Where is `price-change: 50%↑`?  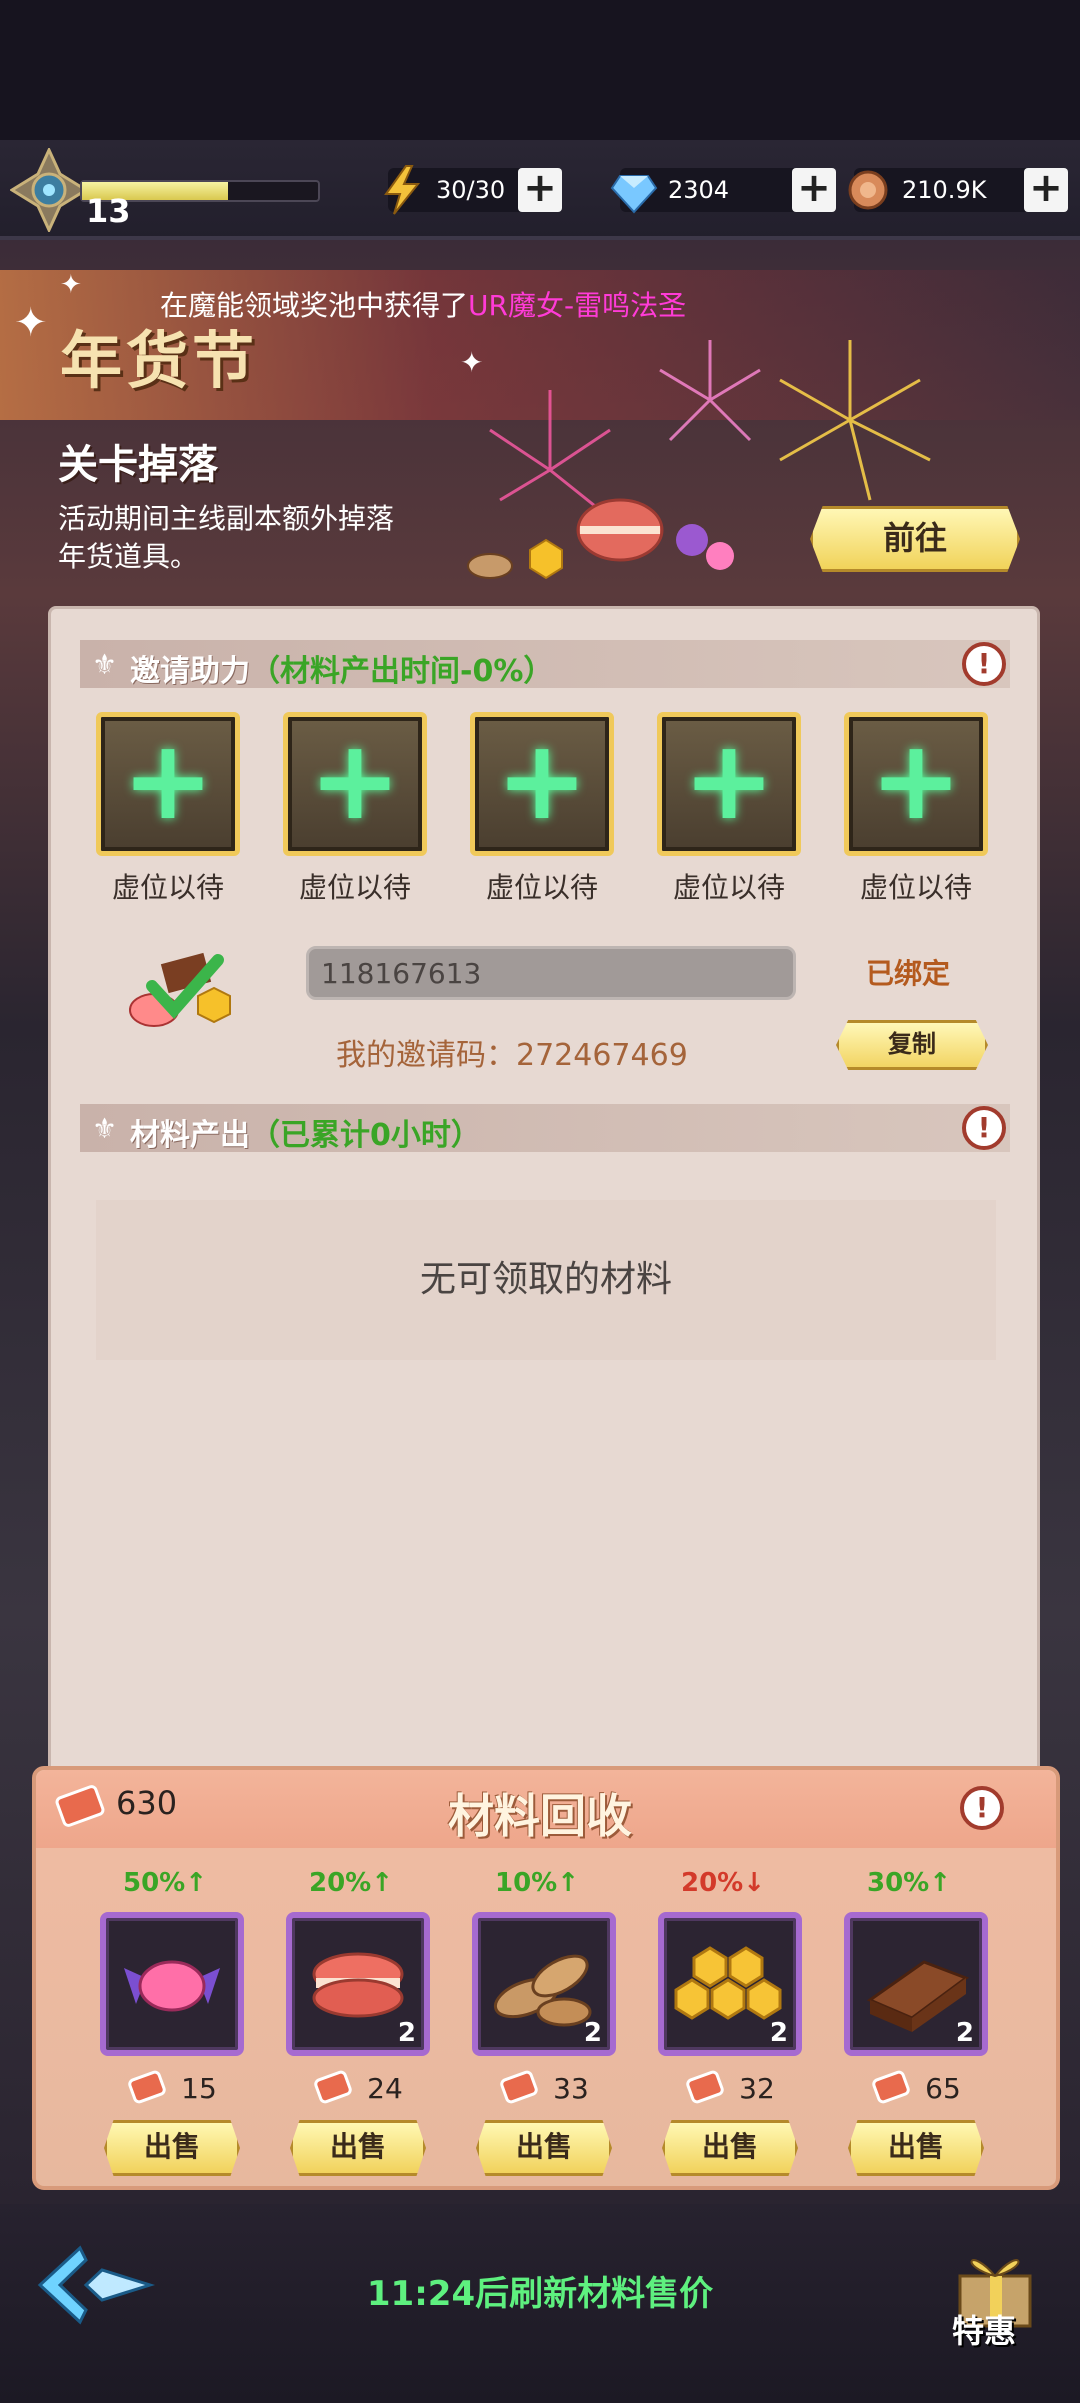
price-change: 50%↑ is located at coordinates (165, 1883).